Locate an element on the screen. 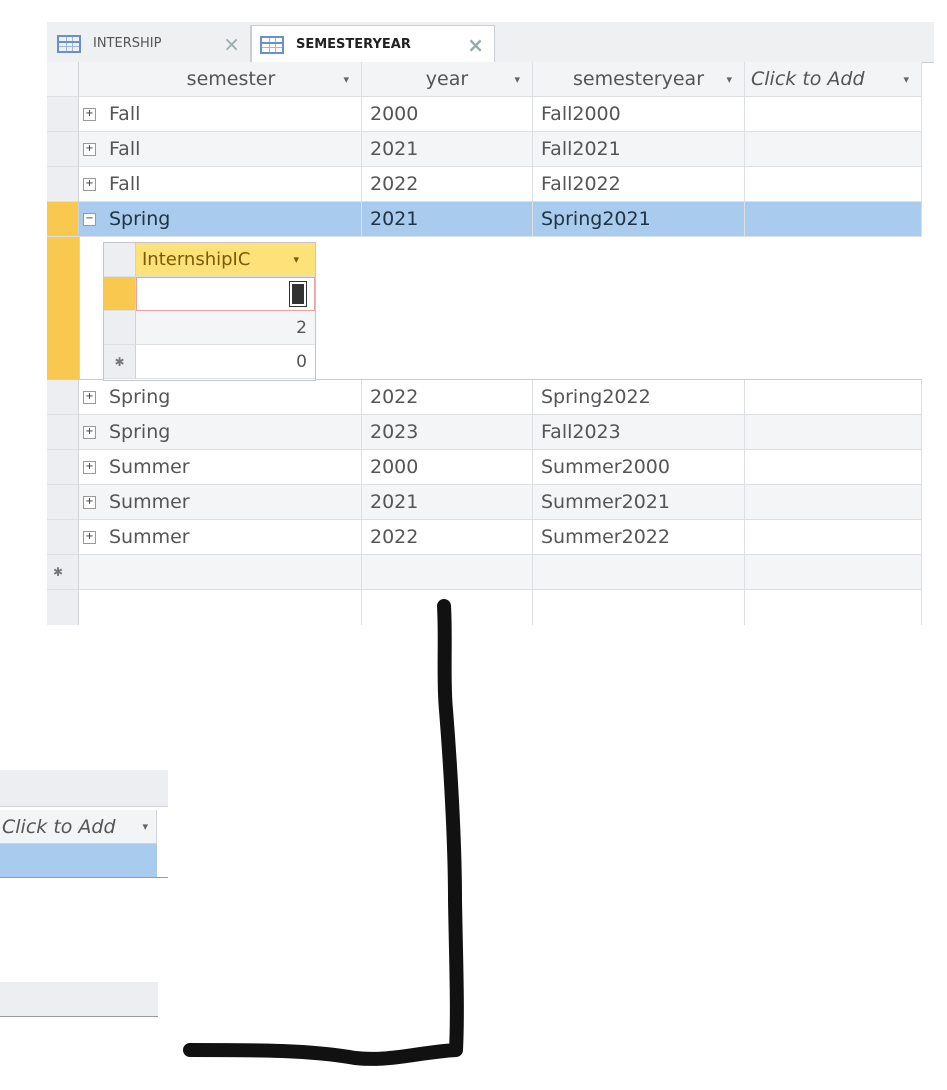 This screenshot has width=947, height=1090. hand-drawn-bracket-annotation is located at coordinates (323, 832).